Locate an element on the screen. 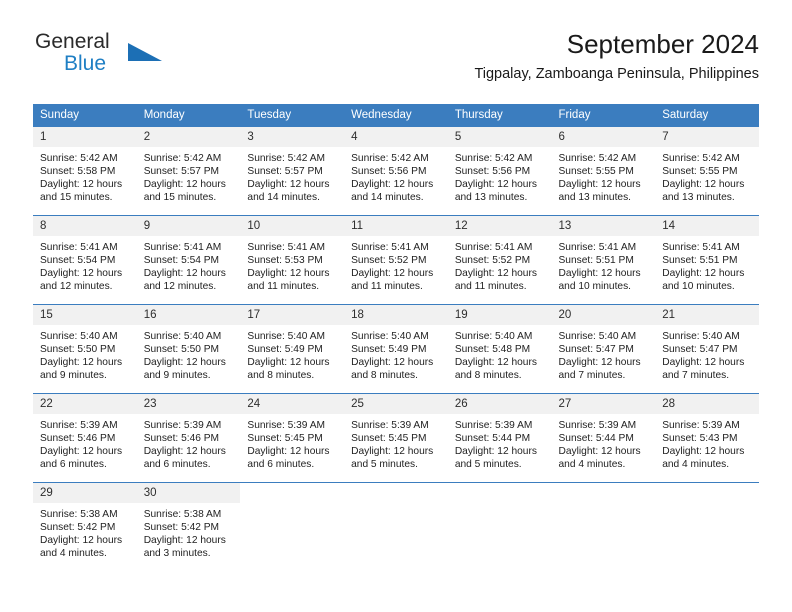 Image resolution: width=792 pixels, height=612 pixels. sunset-text: Sunset: 5:54 PM is located at coordinates (78, 261).